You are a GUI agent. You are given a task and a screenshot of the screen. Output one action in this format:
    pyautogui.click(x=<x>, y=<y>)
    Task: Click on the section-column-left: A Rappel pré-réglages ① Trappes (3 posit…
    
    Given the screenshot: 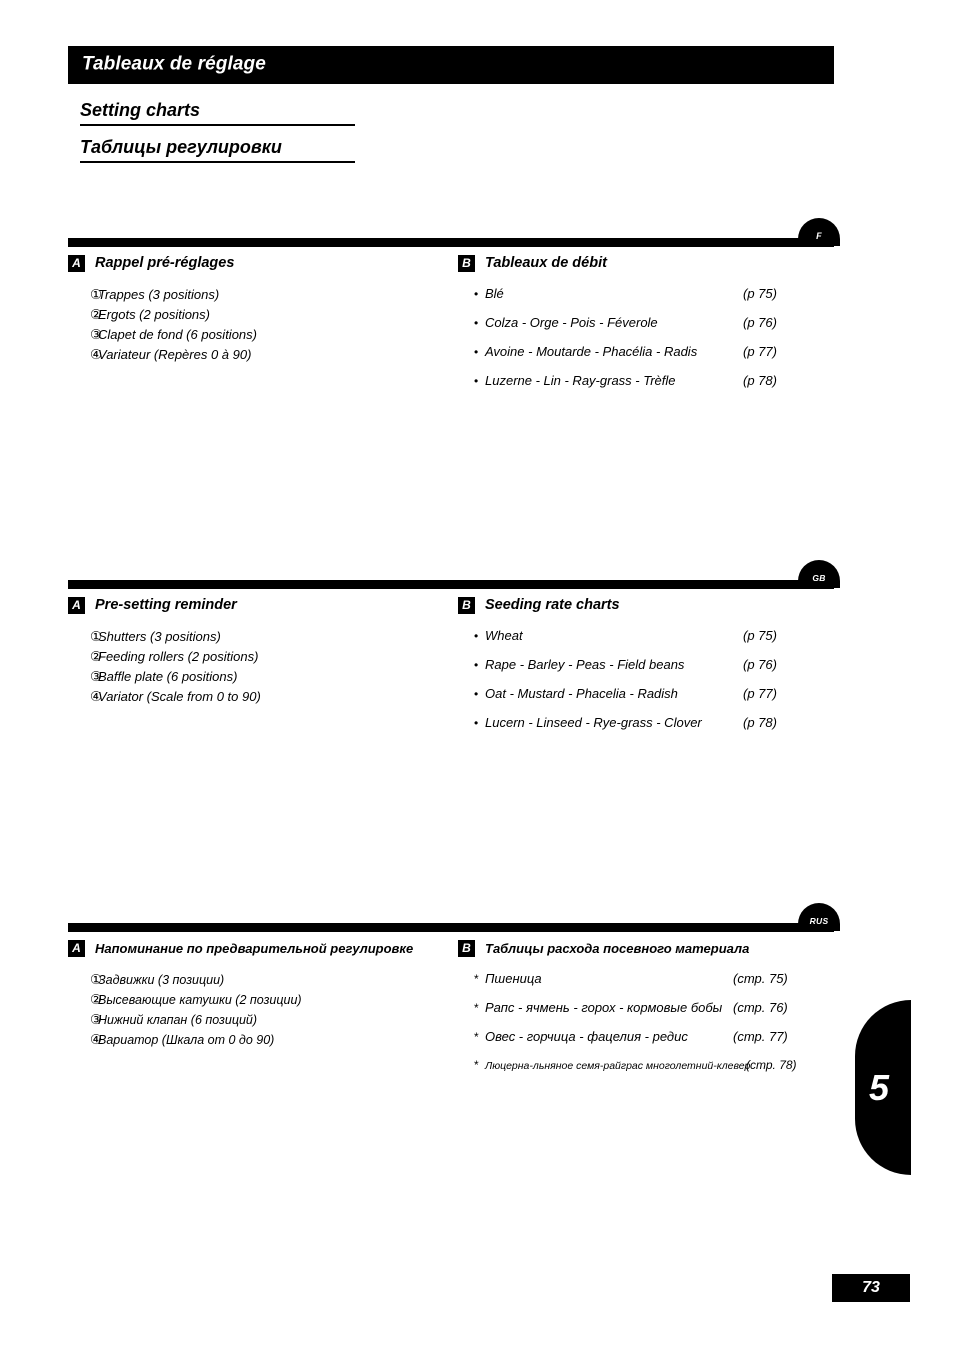 What is the action you would take?
    pyautogui.click(x=258, y=311)
    